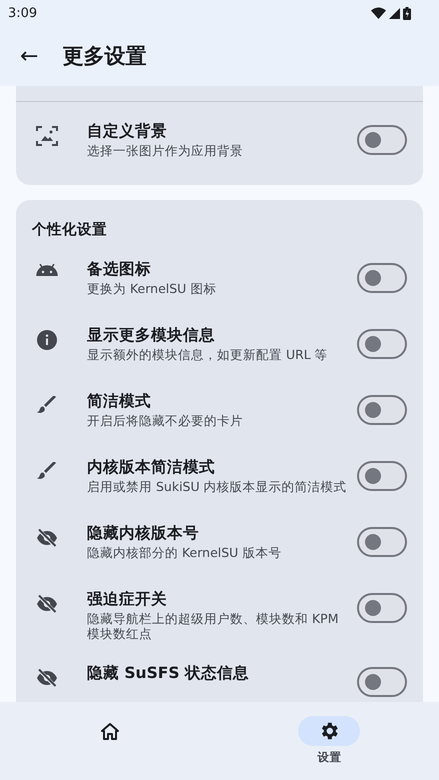  Describe the element at coordinates (47, 340) in the screenshot. I see `info-icon` at that location.